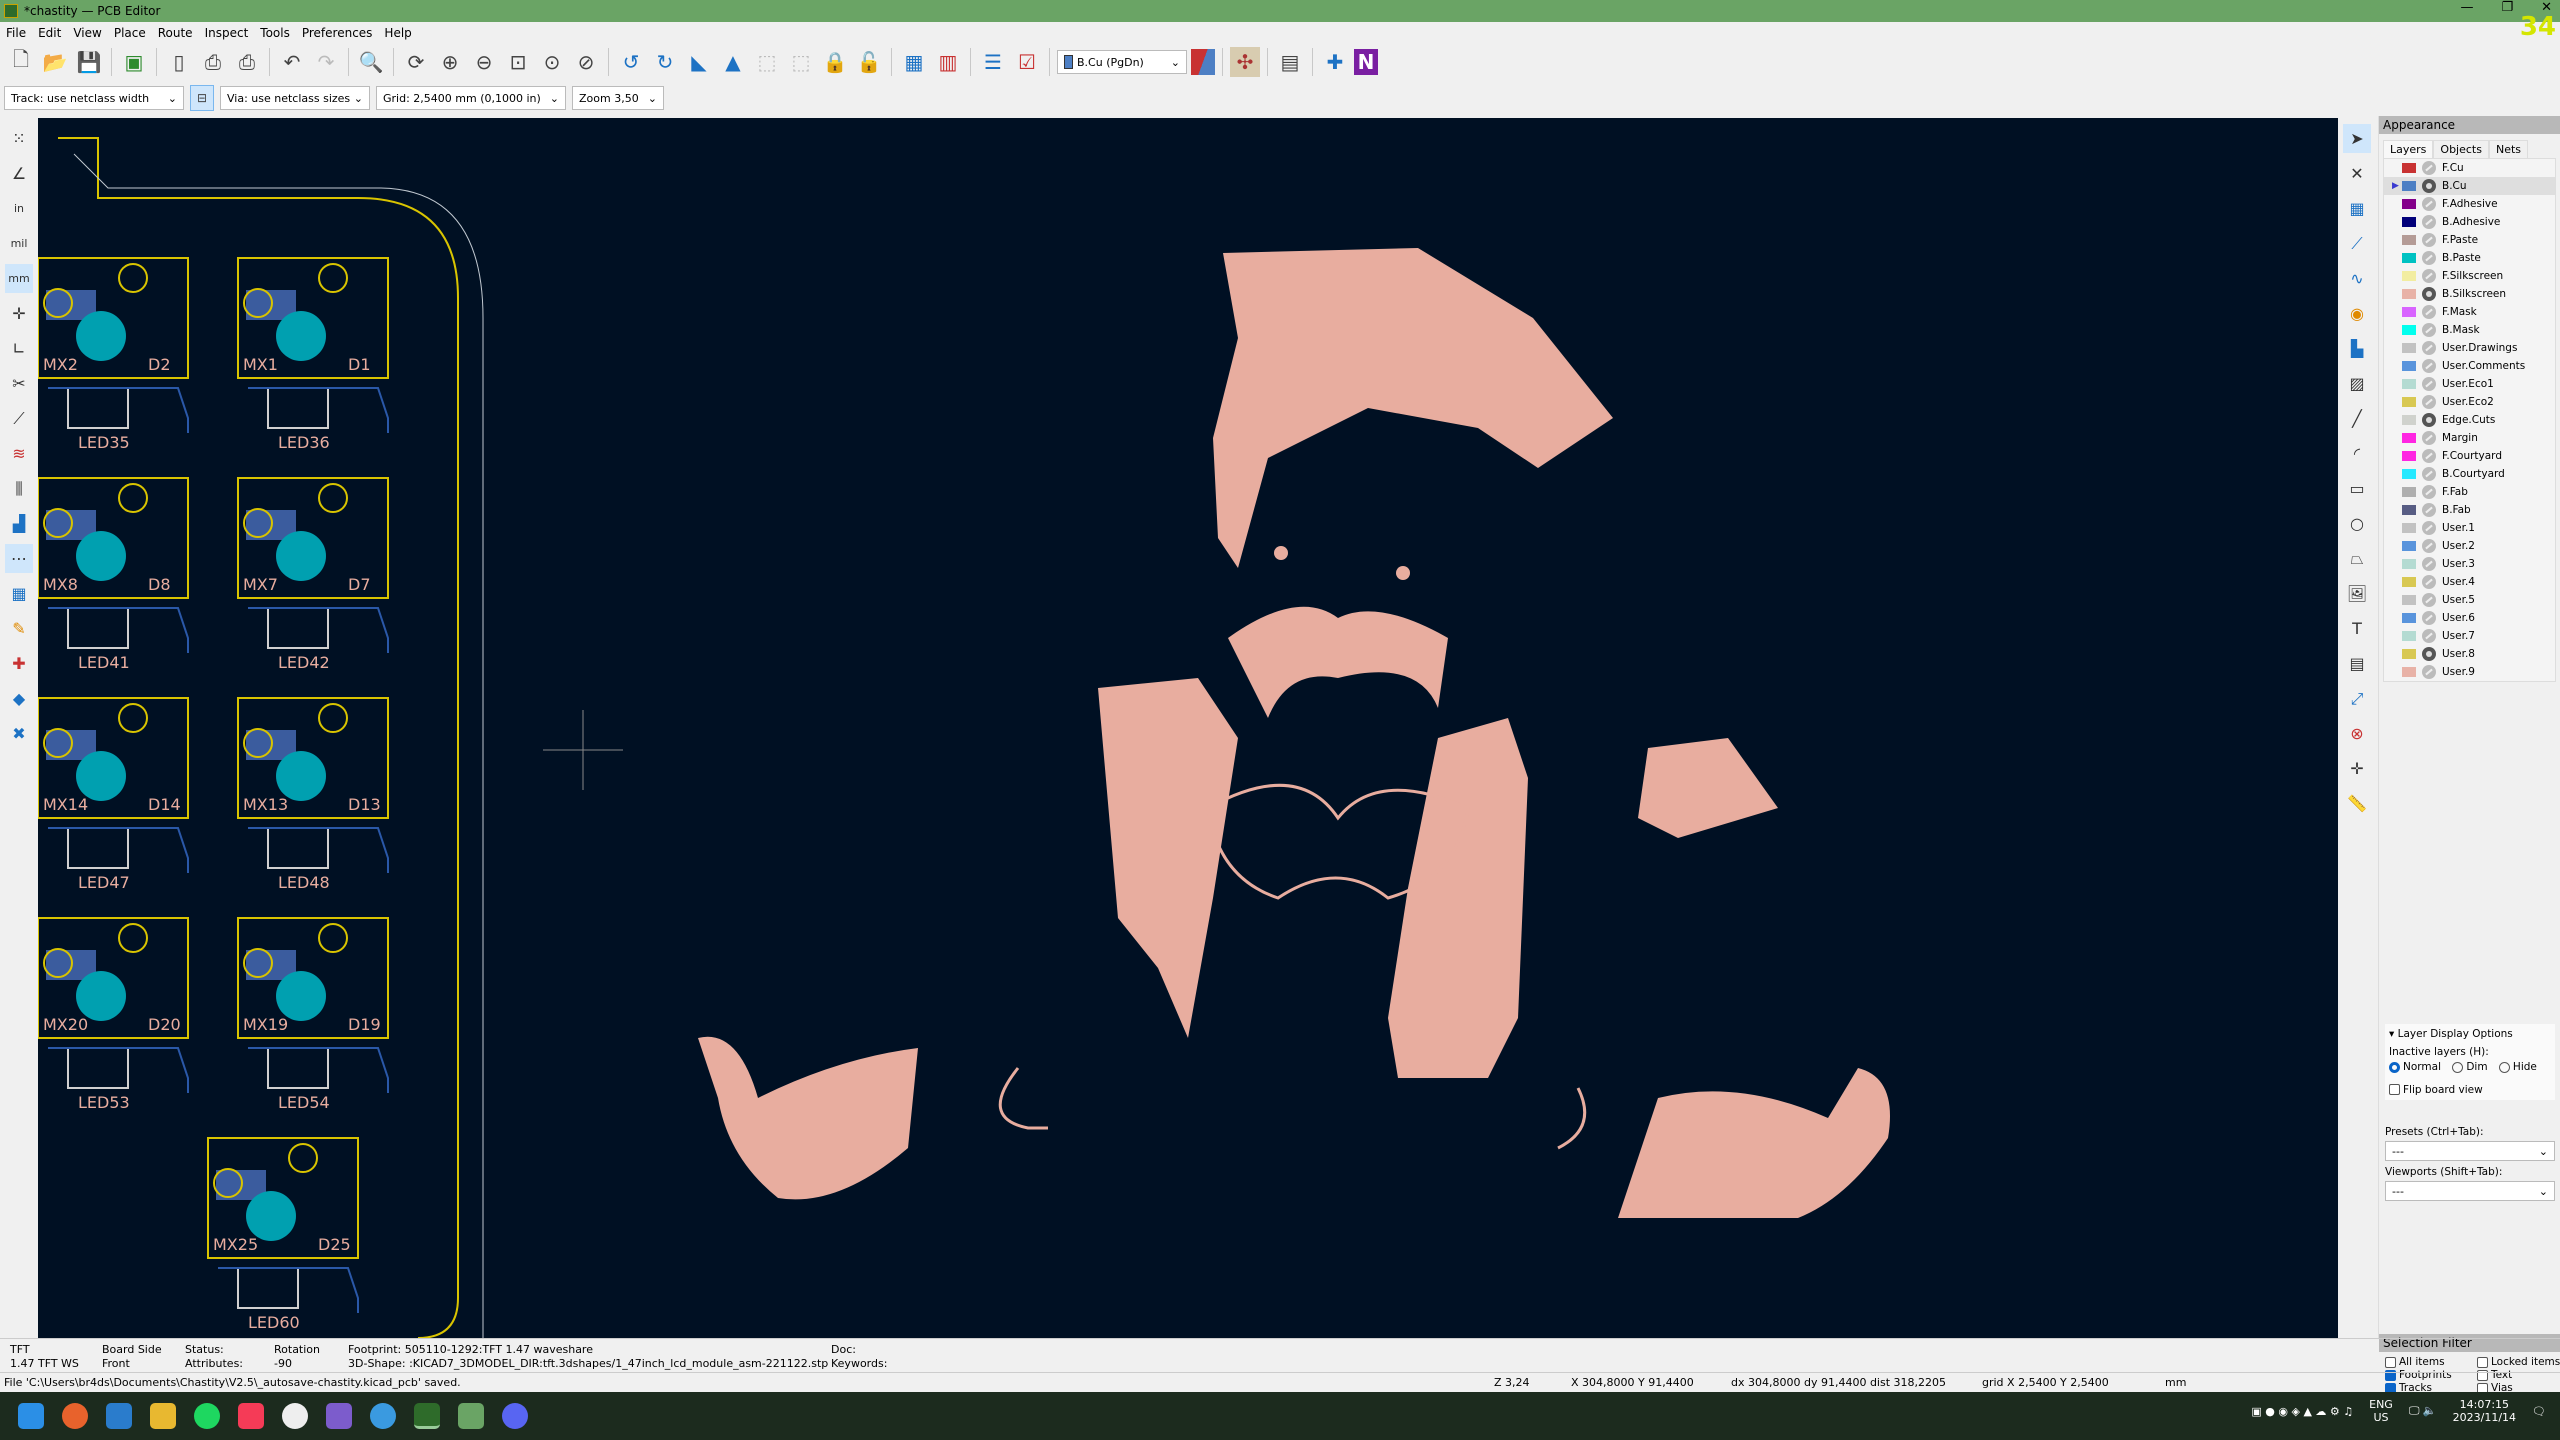 The image size is (2560, 1440). I want to click on plot-icon: ⎙, so click(247, 62).